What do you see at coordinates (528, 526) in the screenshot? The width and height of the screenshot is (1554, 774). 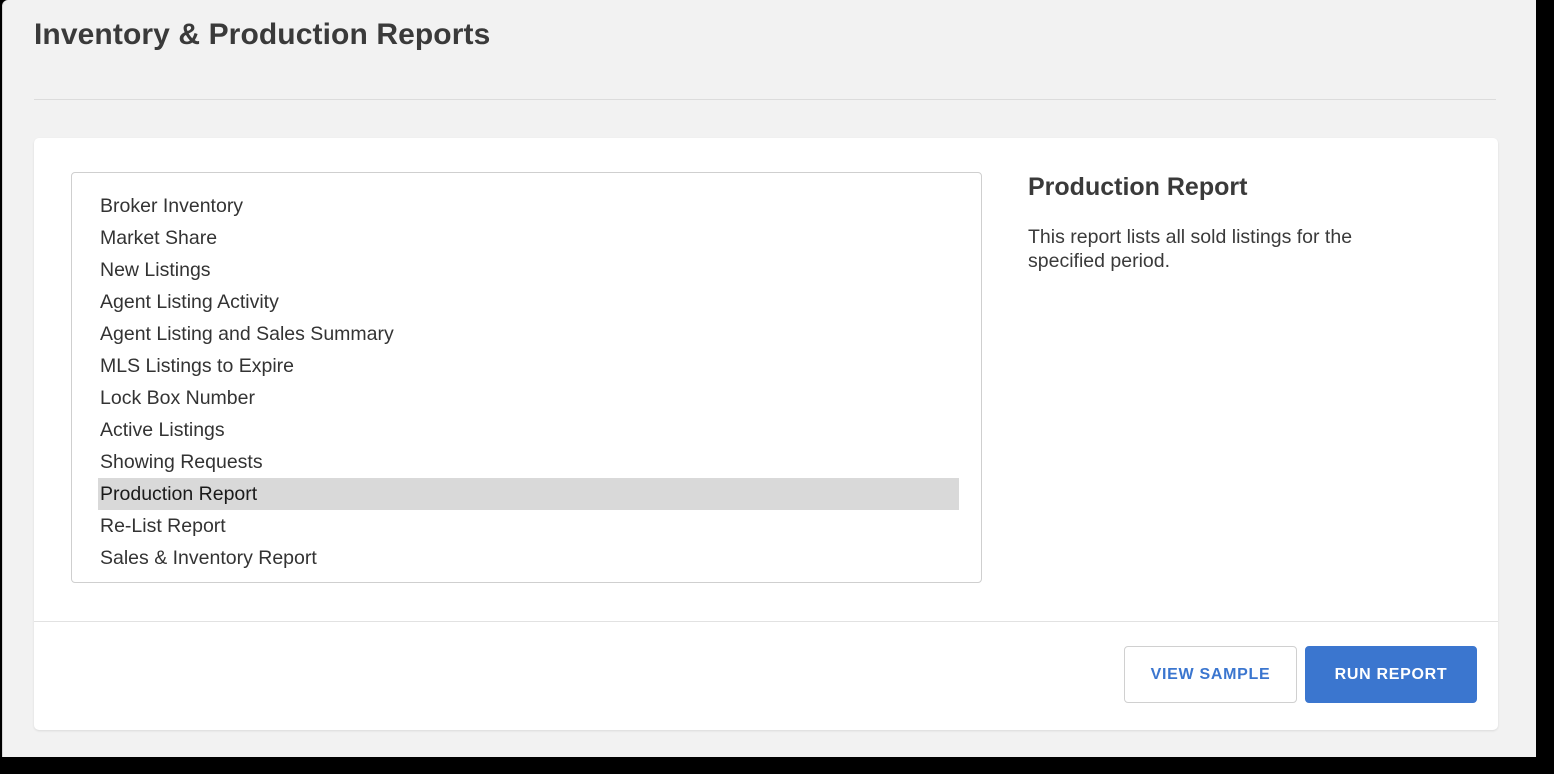 I see `report-list-item: Re-List Report` at bounding box center [528, 526].